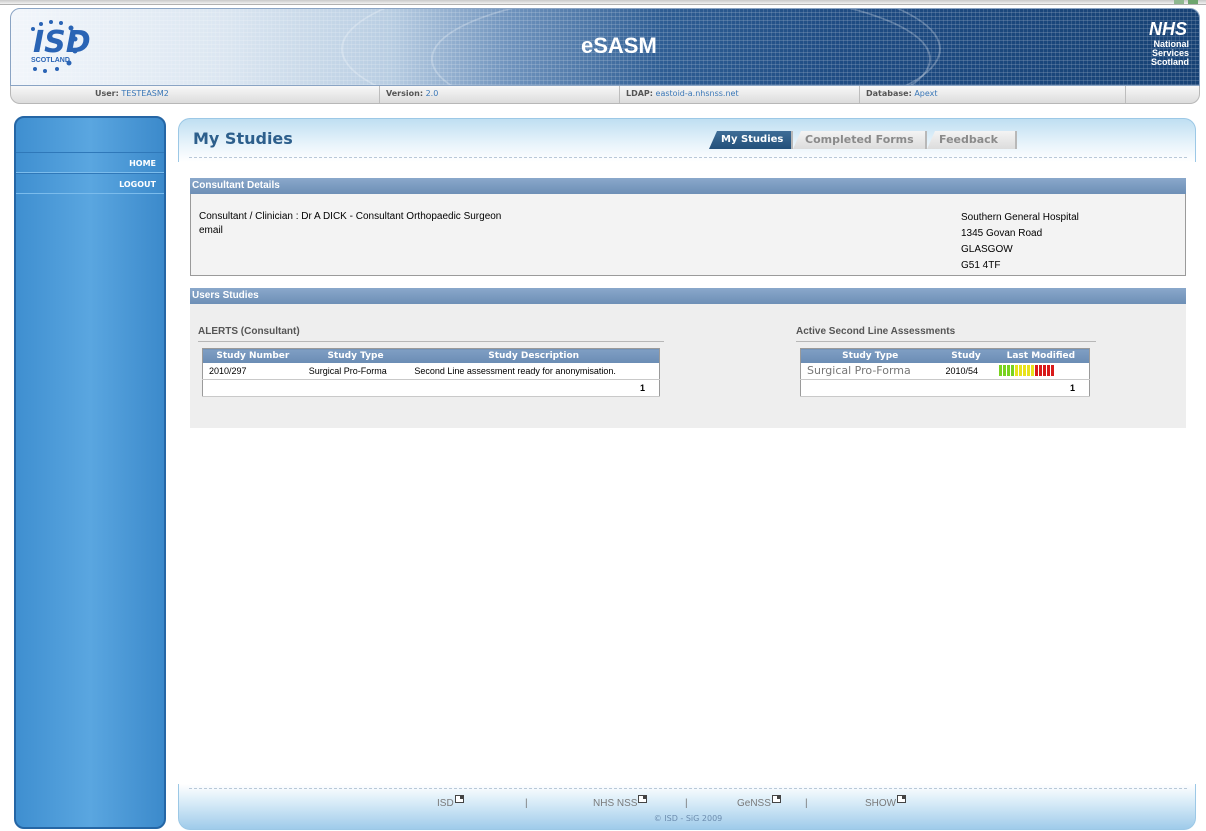  I want to click on footer-link-label: GeNSS, so click(754, 803).